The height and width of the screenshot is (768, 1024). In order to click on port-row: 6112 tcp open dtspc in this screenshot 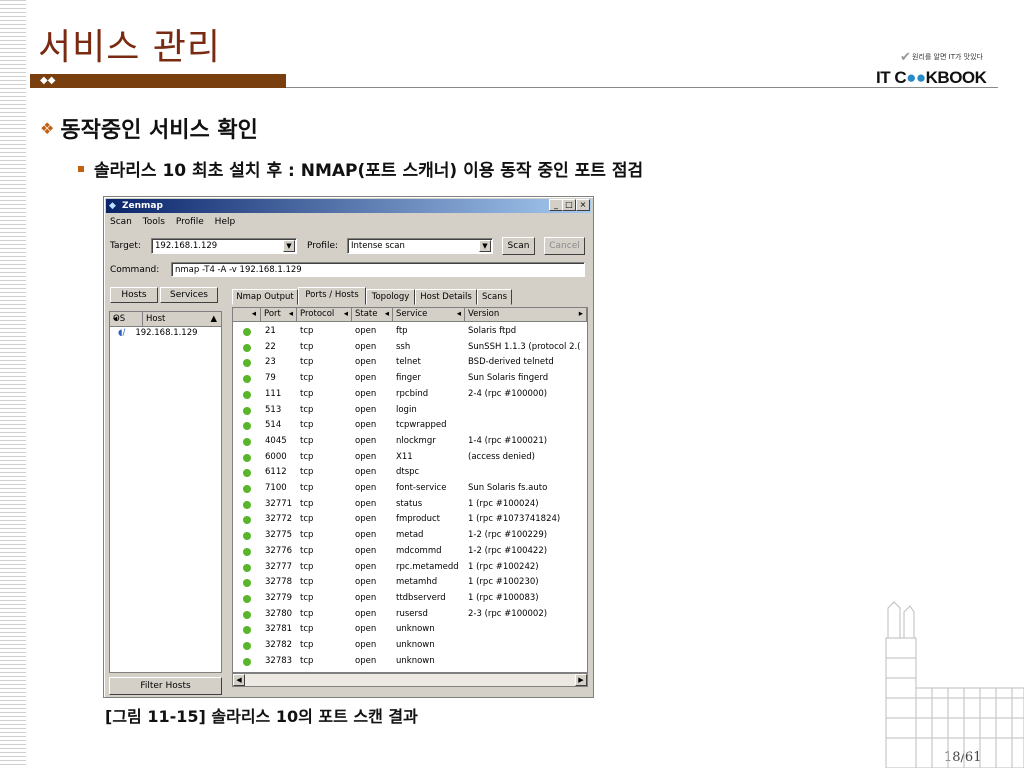, I will do `click(410, 473)`.